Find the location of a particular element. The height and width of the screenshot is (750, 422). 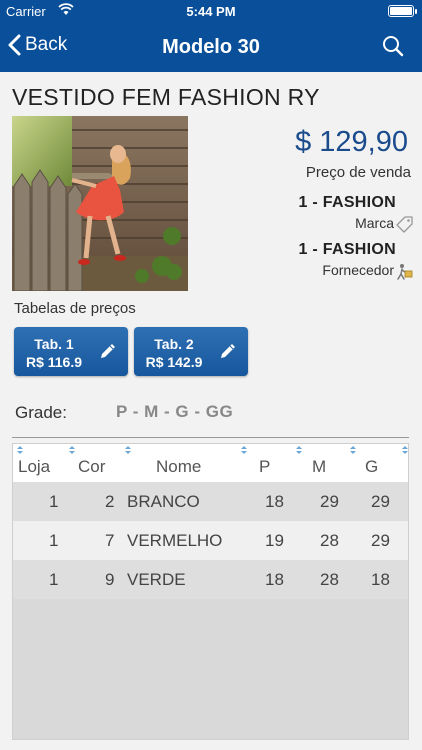

column-header-p: P is located at coordinates (264, 467).